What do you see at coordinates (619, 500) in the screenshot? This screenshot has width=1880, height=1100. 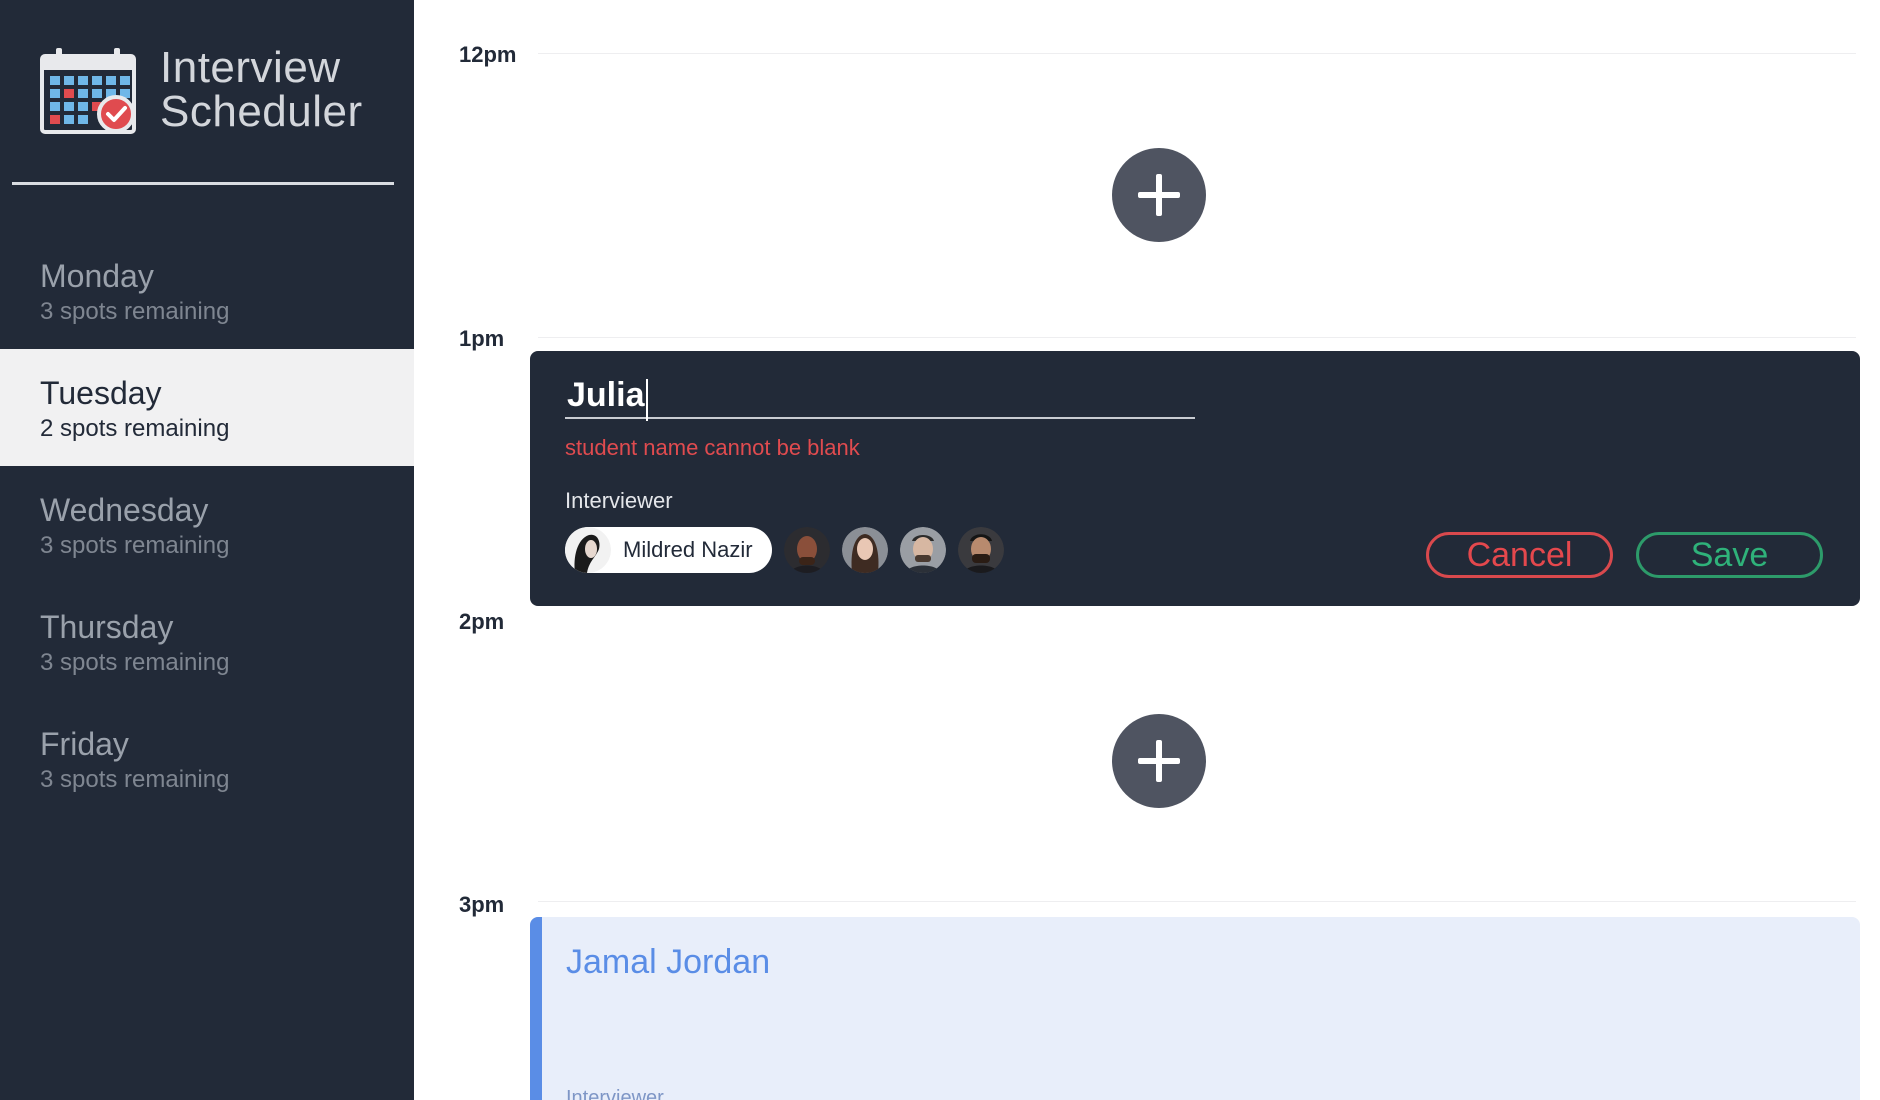 I see `interviewer-label: Interviewer` at bounding box center [619, 500].